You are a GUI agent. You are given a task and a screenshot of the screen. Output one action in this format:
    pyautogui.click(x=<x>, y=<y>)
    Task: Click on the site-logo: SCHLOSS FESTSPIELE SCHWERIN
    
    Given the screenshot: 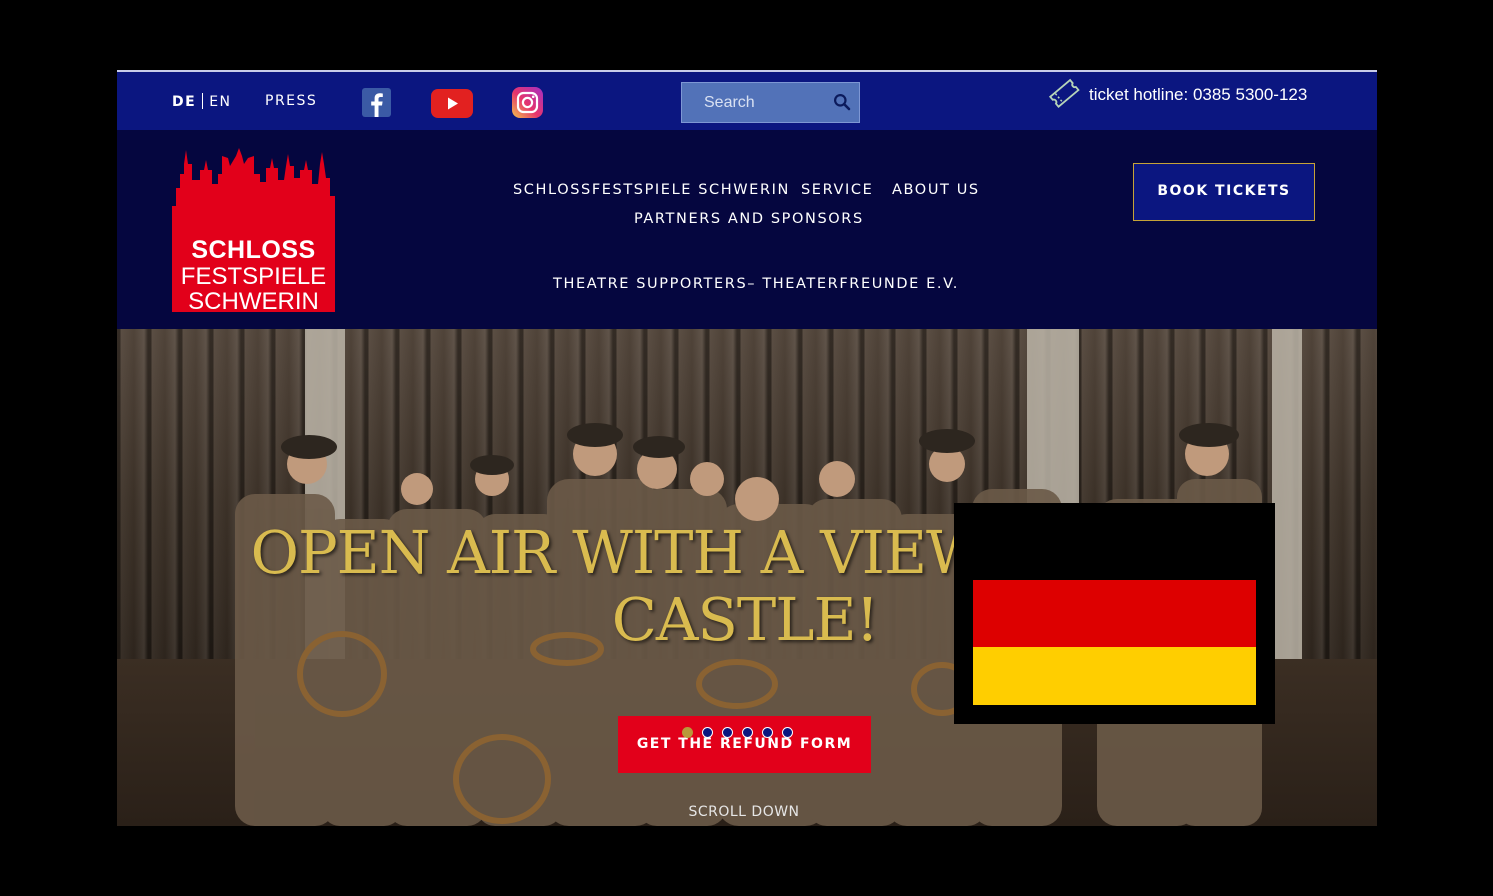 What is the action you would take?
    pyautogui.click(x=253, y=231)
    